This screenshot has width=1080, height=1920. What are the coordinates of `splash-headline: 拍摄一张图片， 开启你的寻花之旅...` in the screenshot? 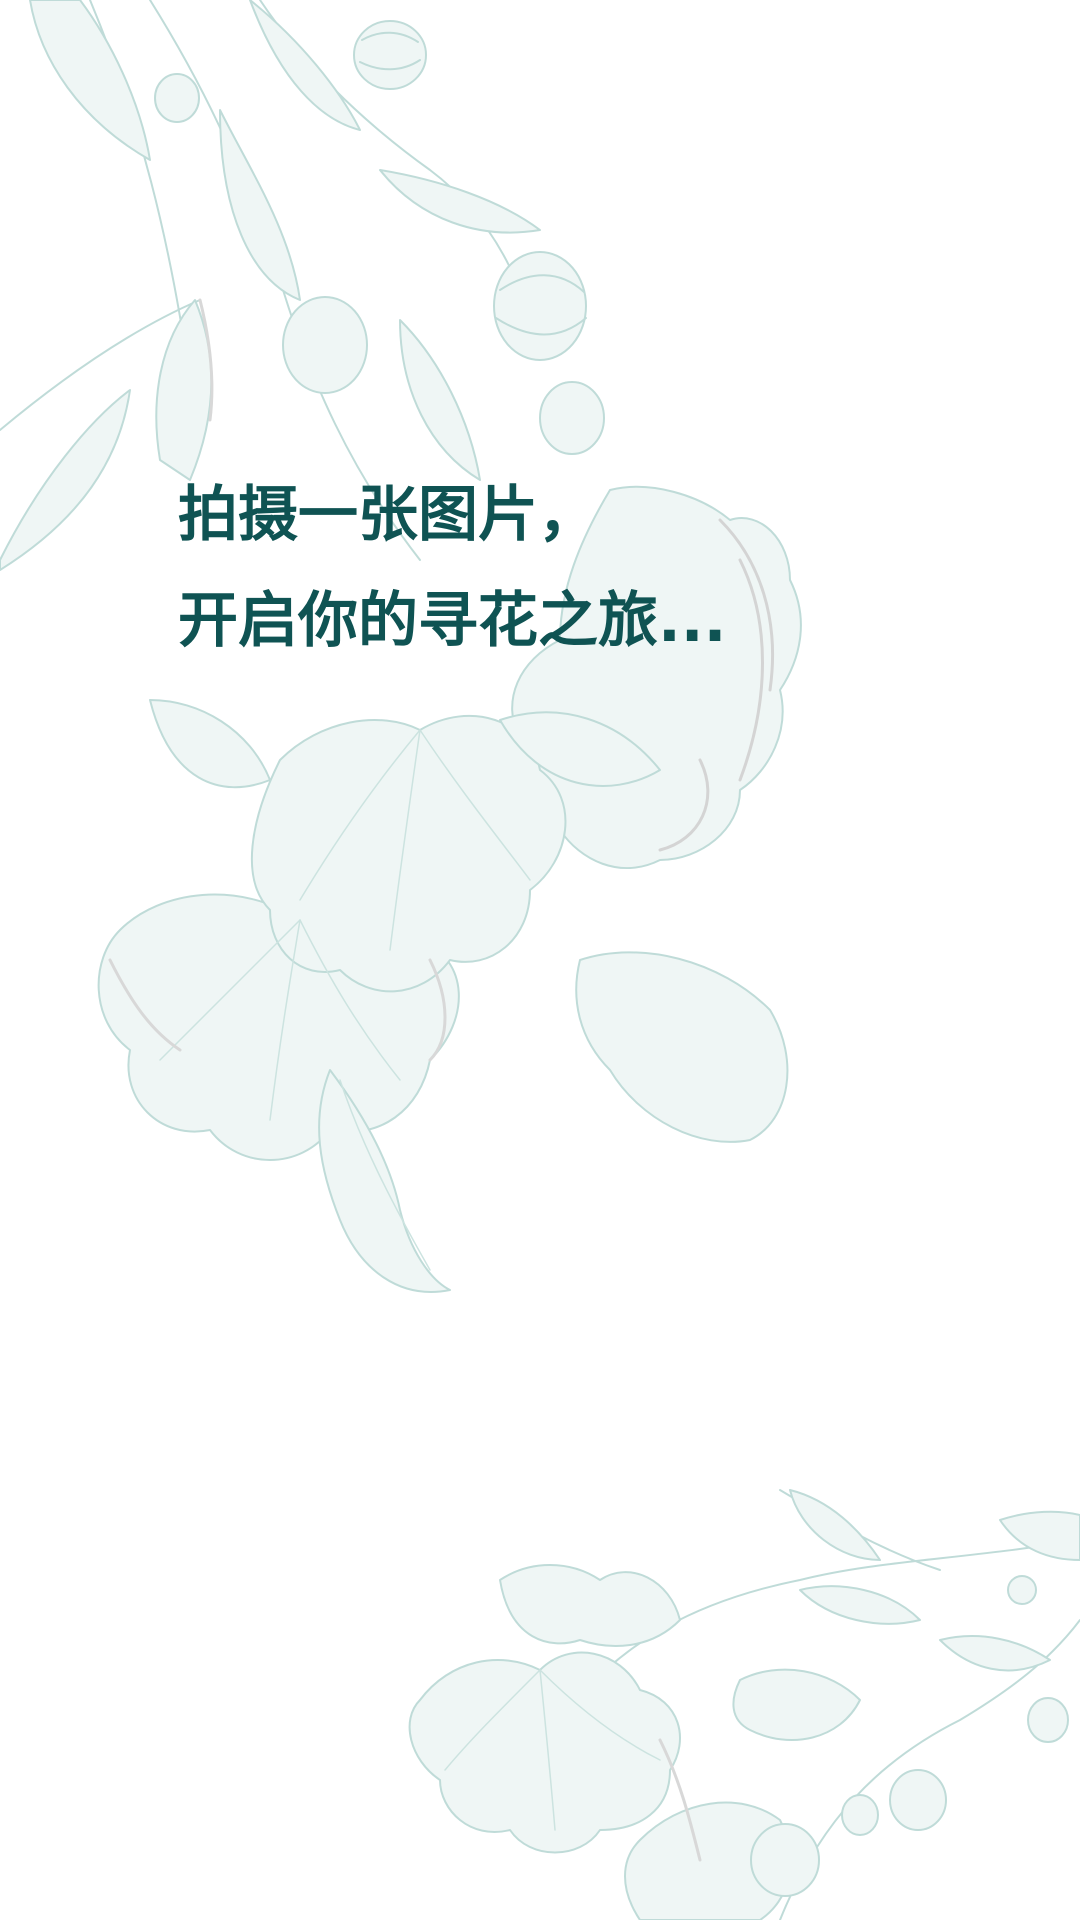 It's located at (452, 568).